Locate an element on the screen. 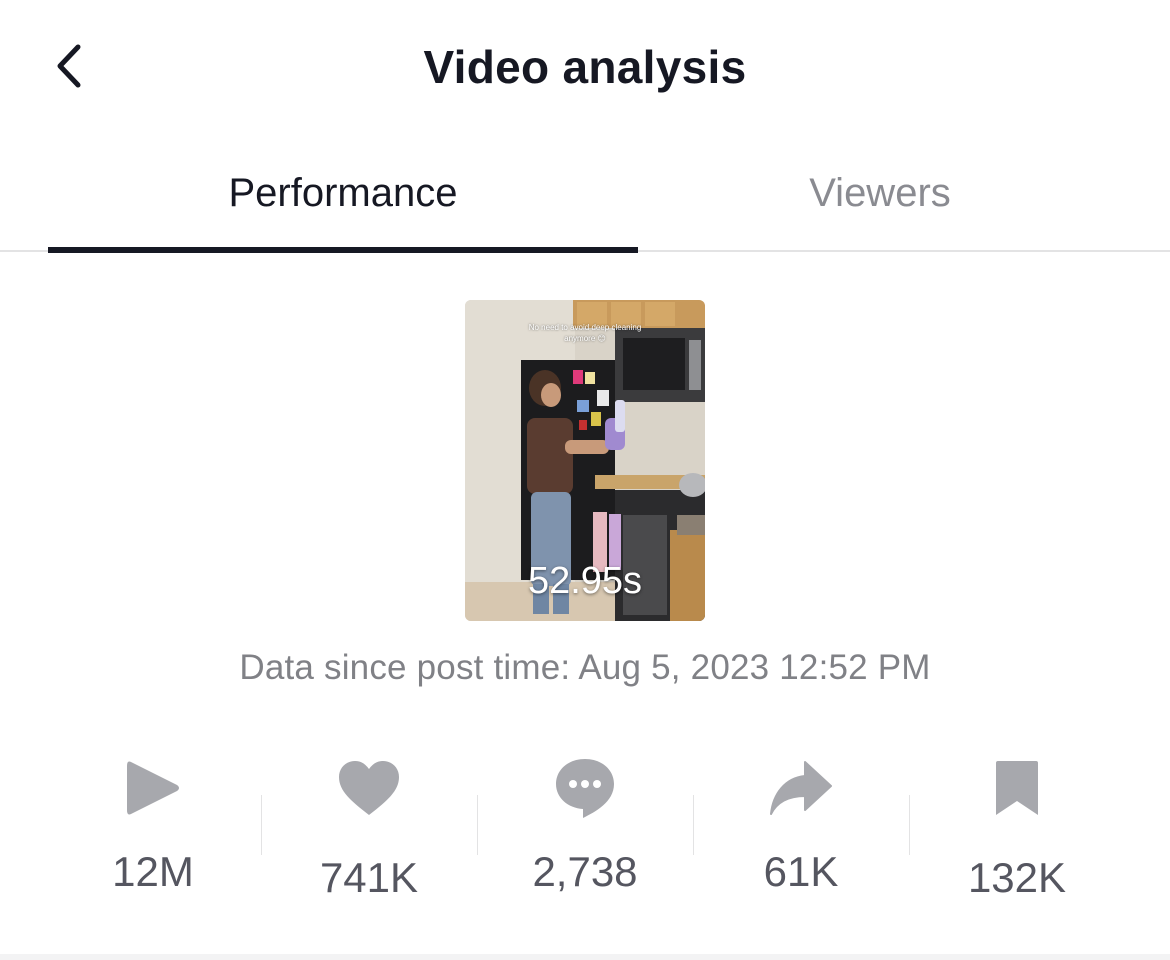  stat-likes-value: 741K is located at coordinates (369, 877).